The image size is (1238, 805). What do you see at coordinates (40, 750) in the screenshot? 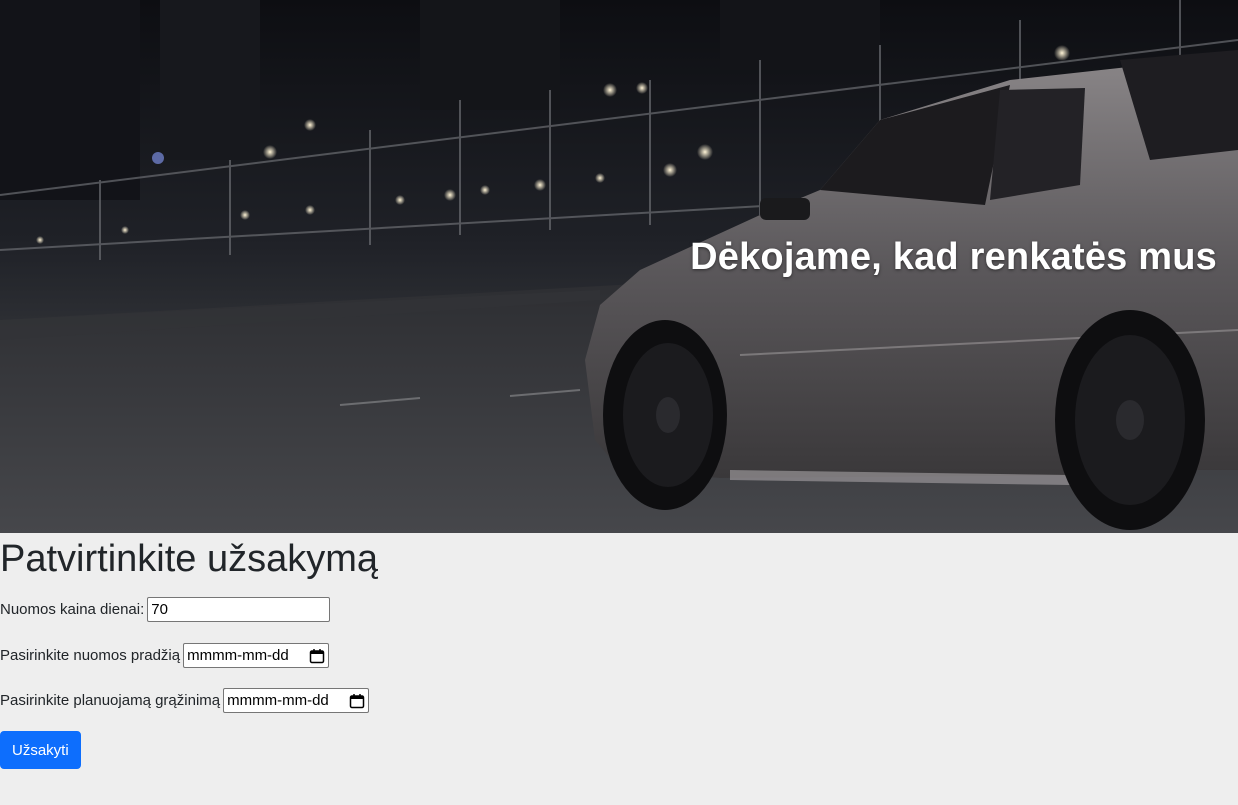
I see `submit-order-button: Užsakyti` at bounding box center [40, 750].